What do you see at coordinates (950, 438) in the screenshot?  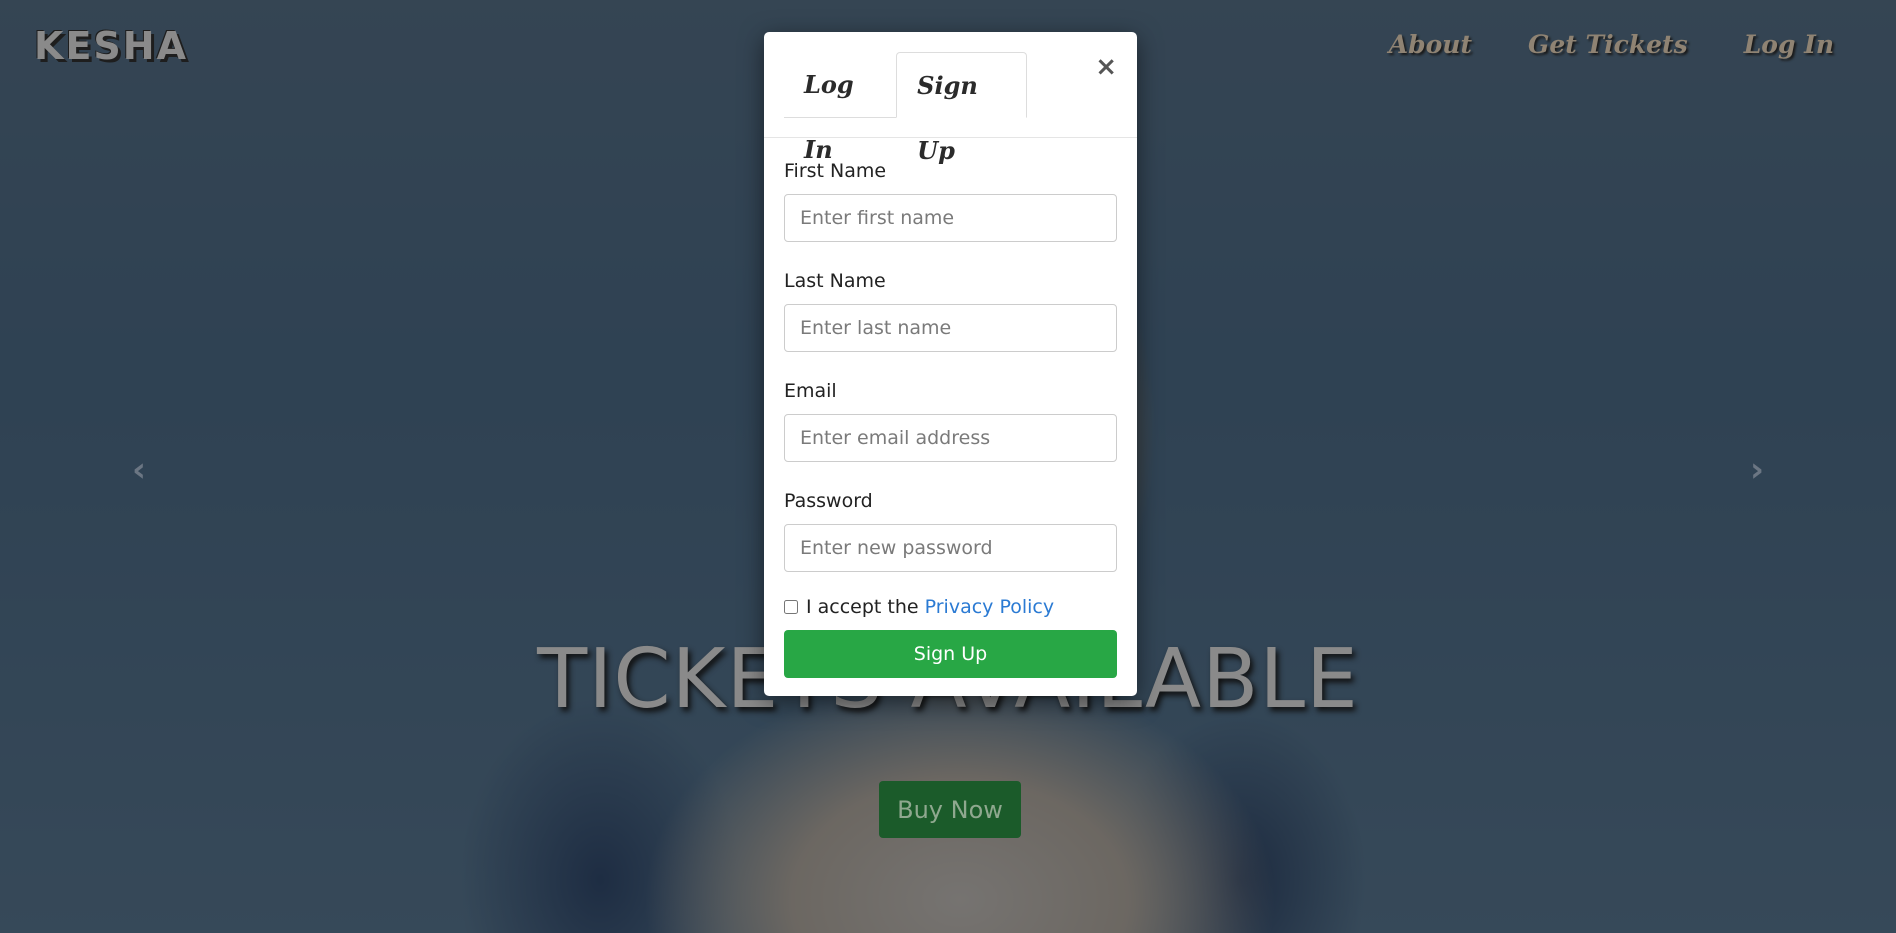 I see `email-input` at bounding box center [950, 438].